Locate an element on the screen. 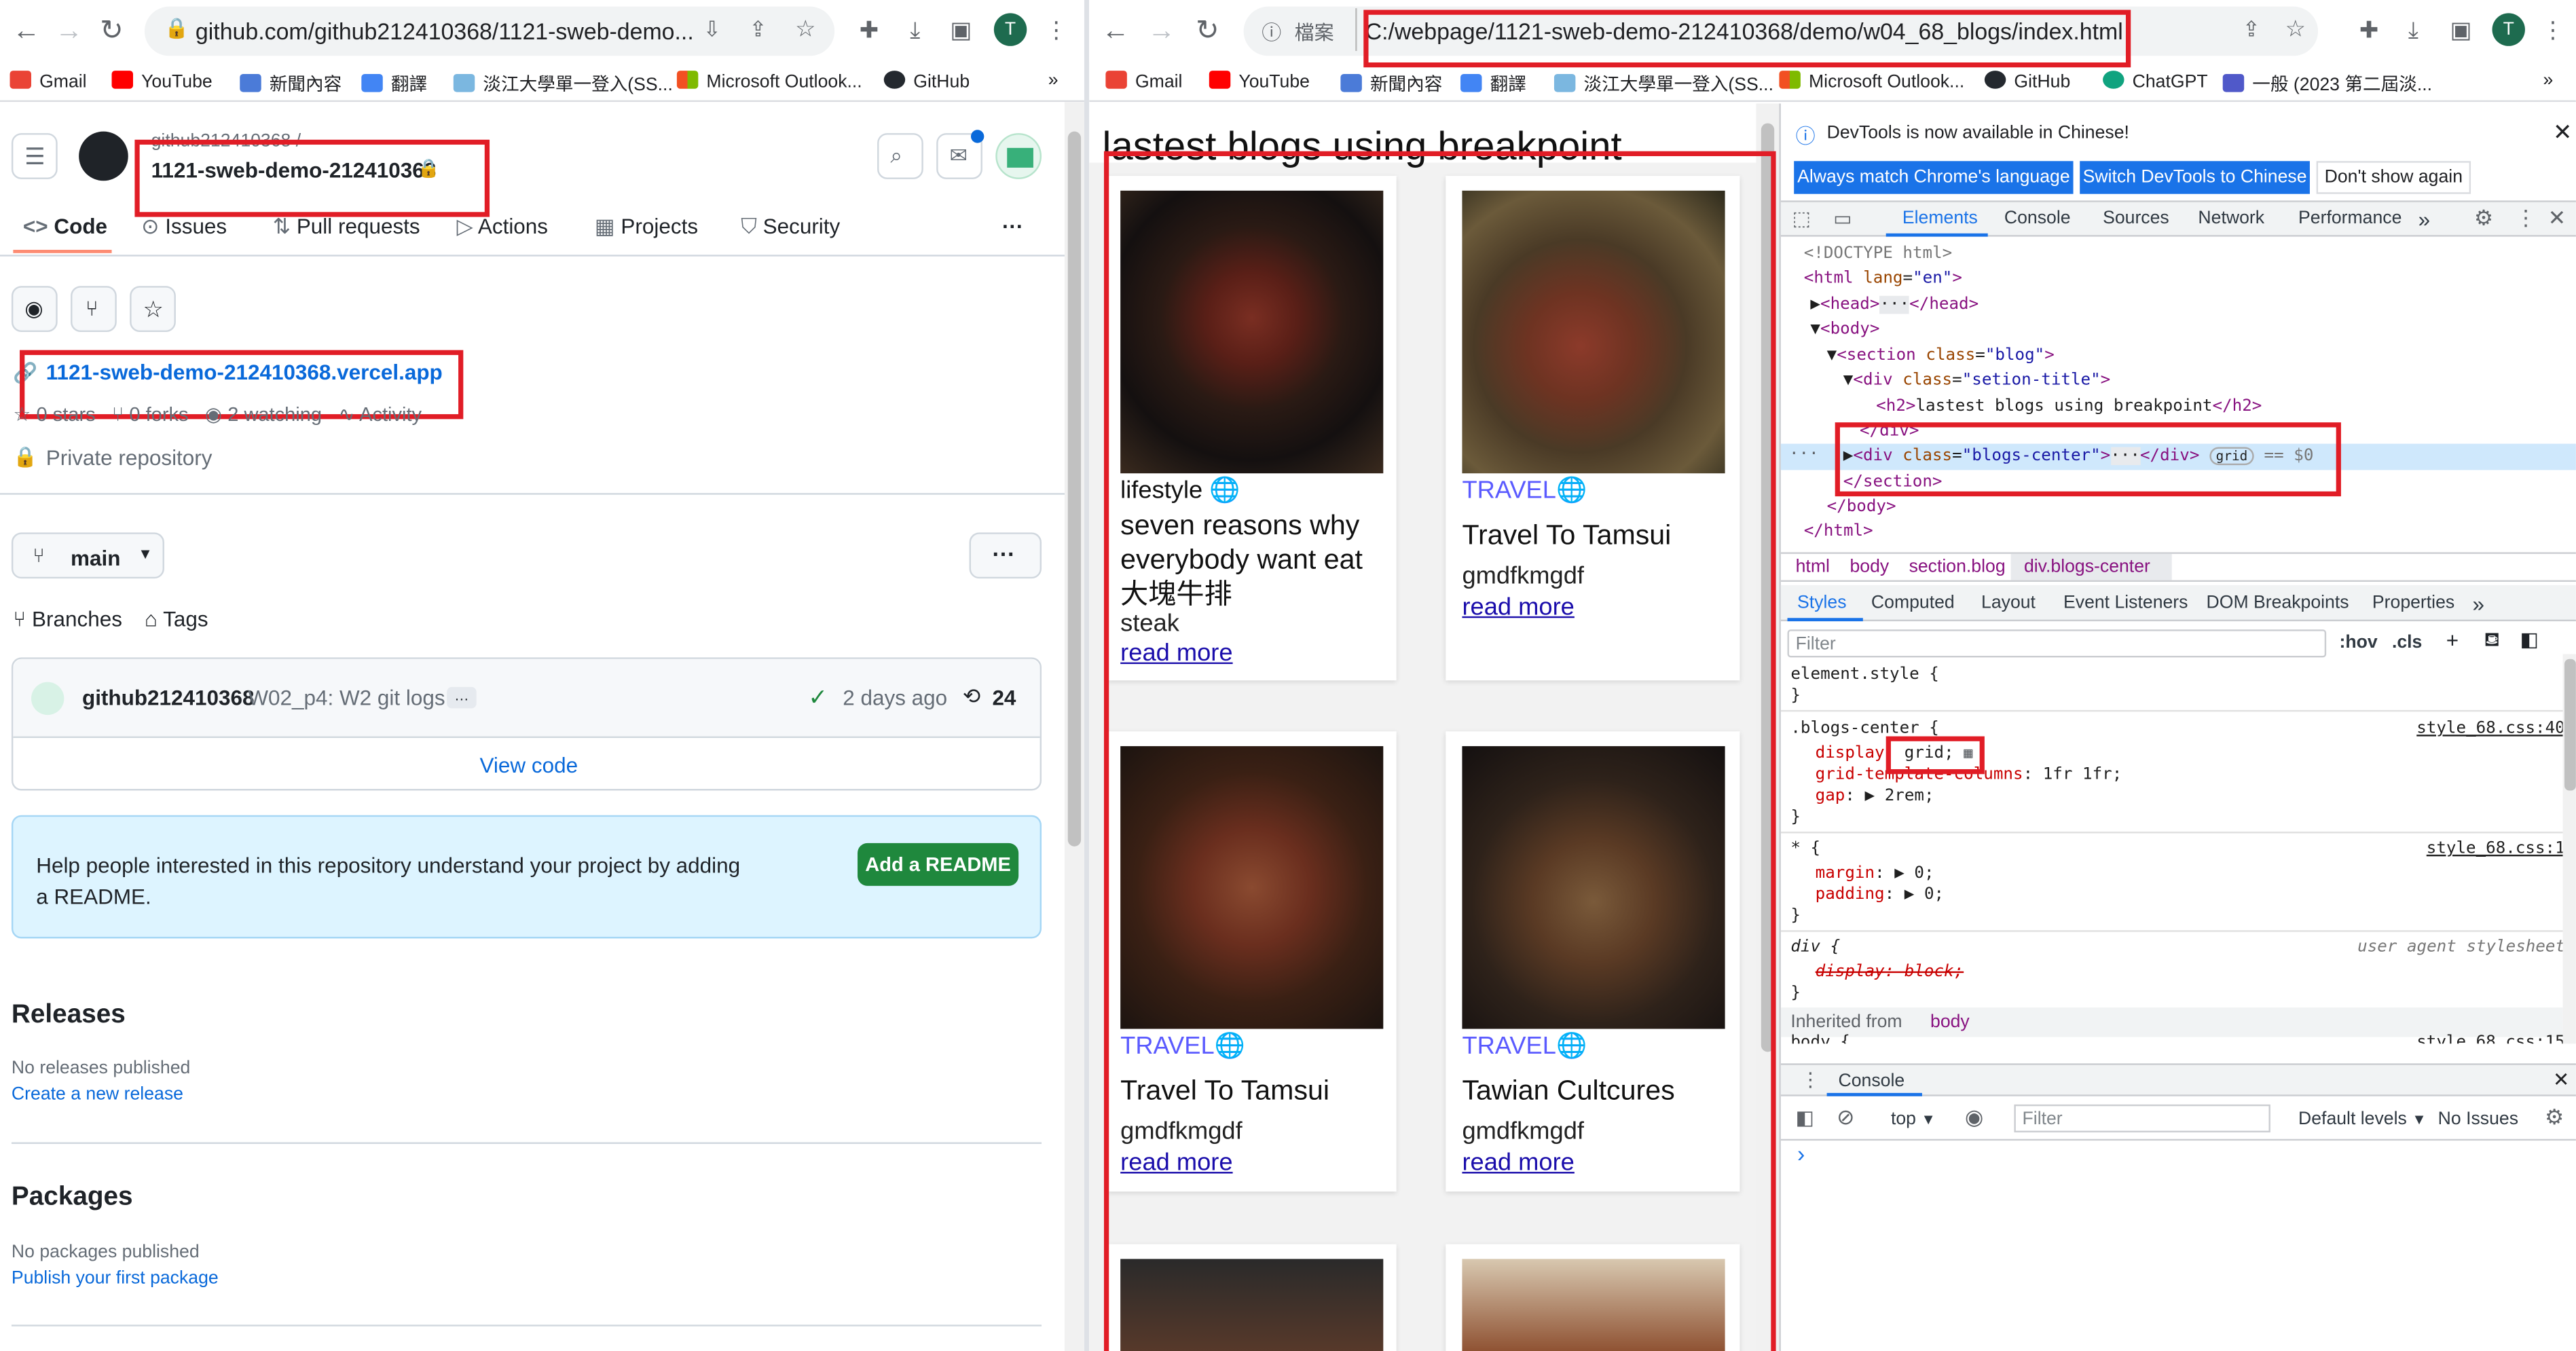  page-scrollbar is located at coordinates (1768, 727).